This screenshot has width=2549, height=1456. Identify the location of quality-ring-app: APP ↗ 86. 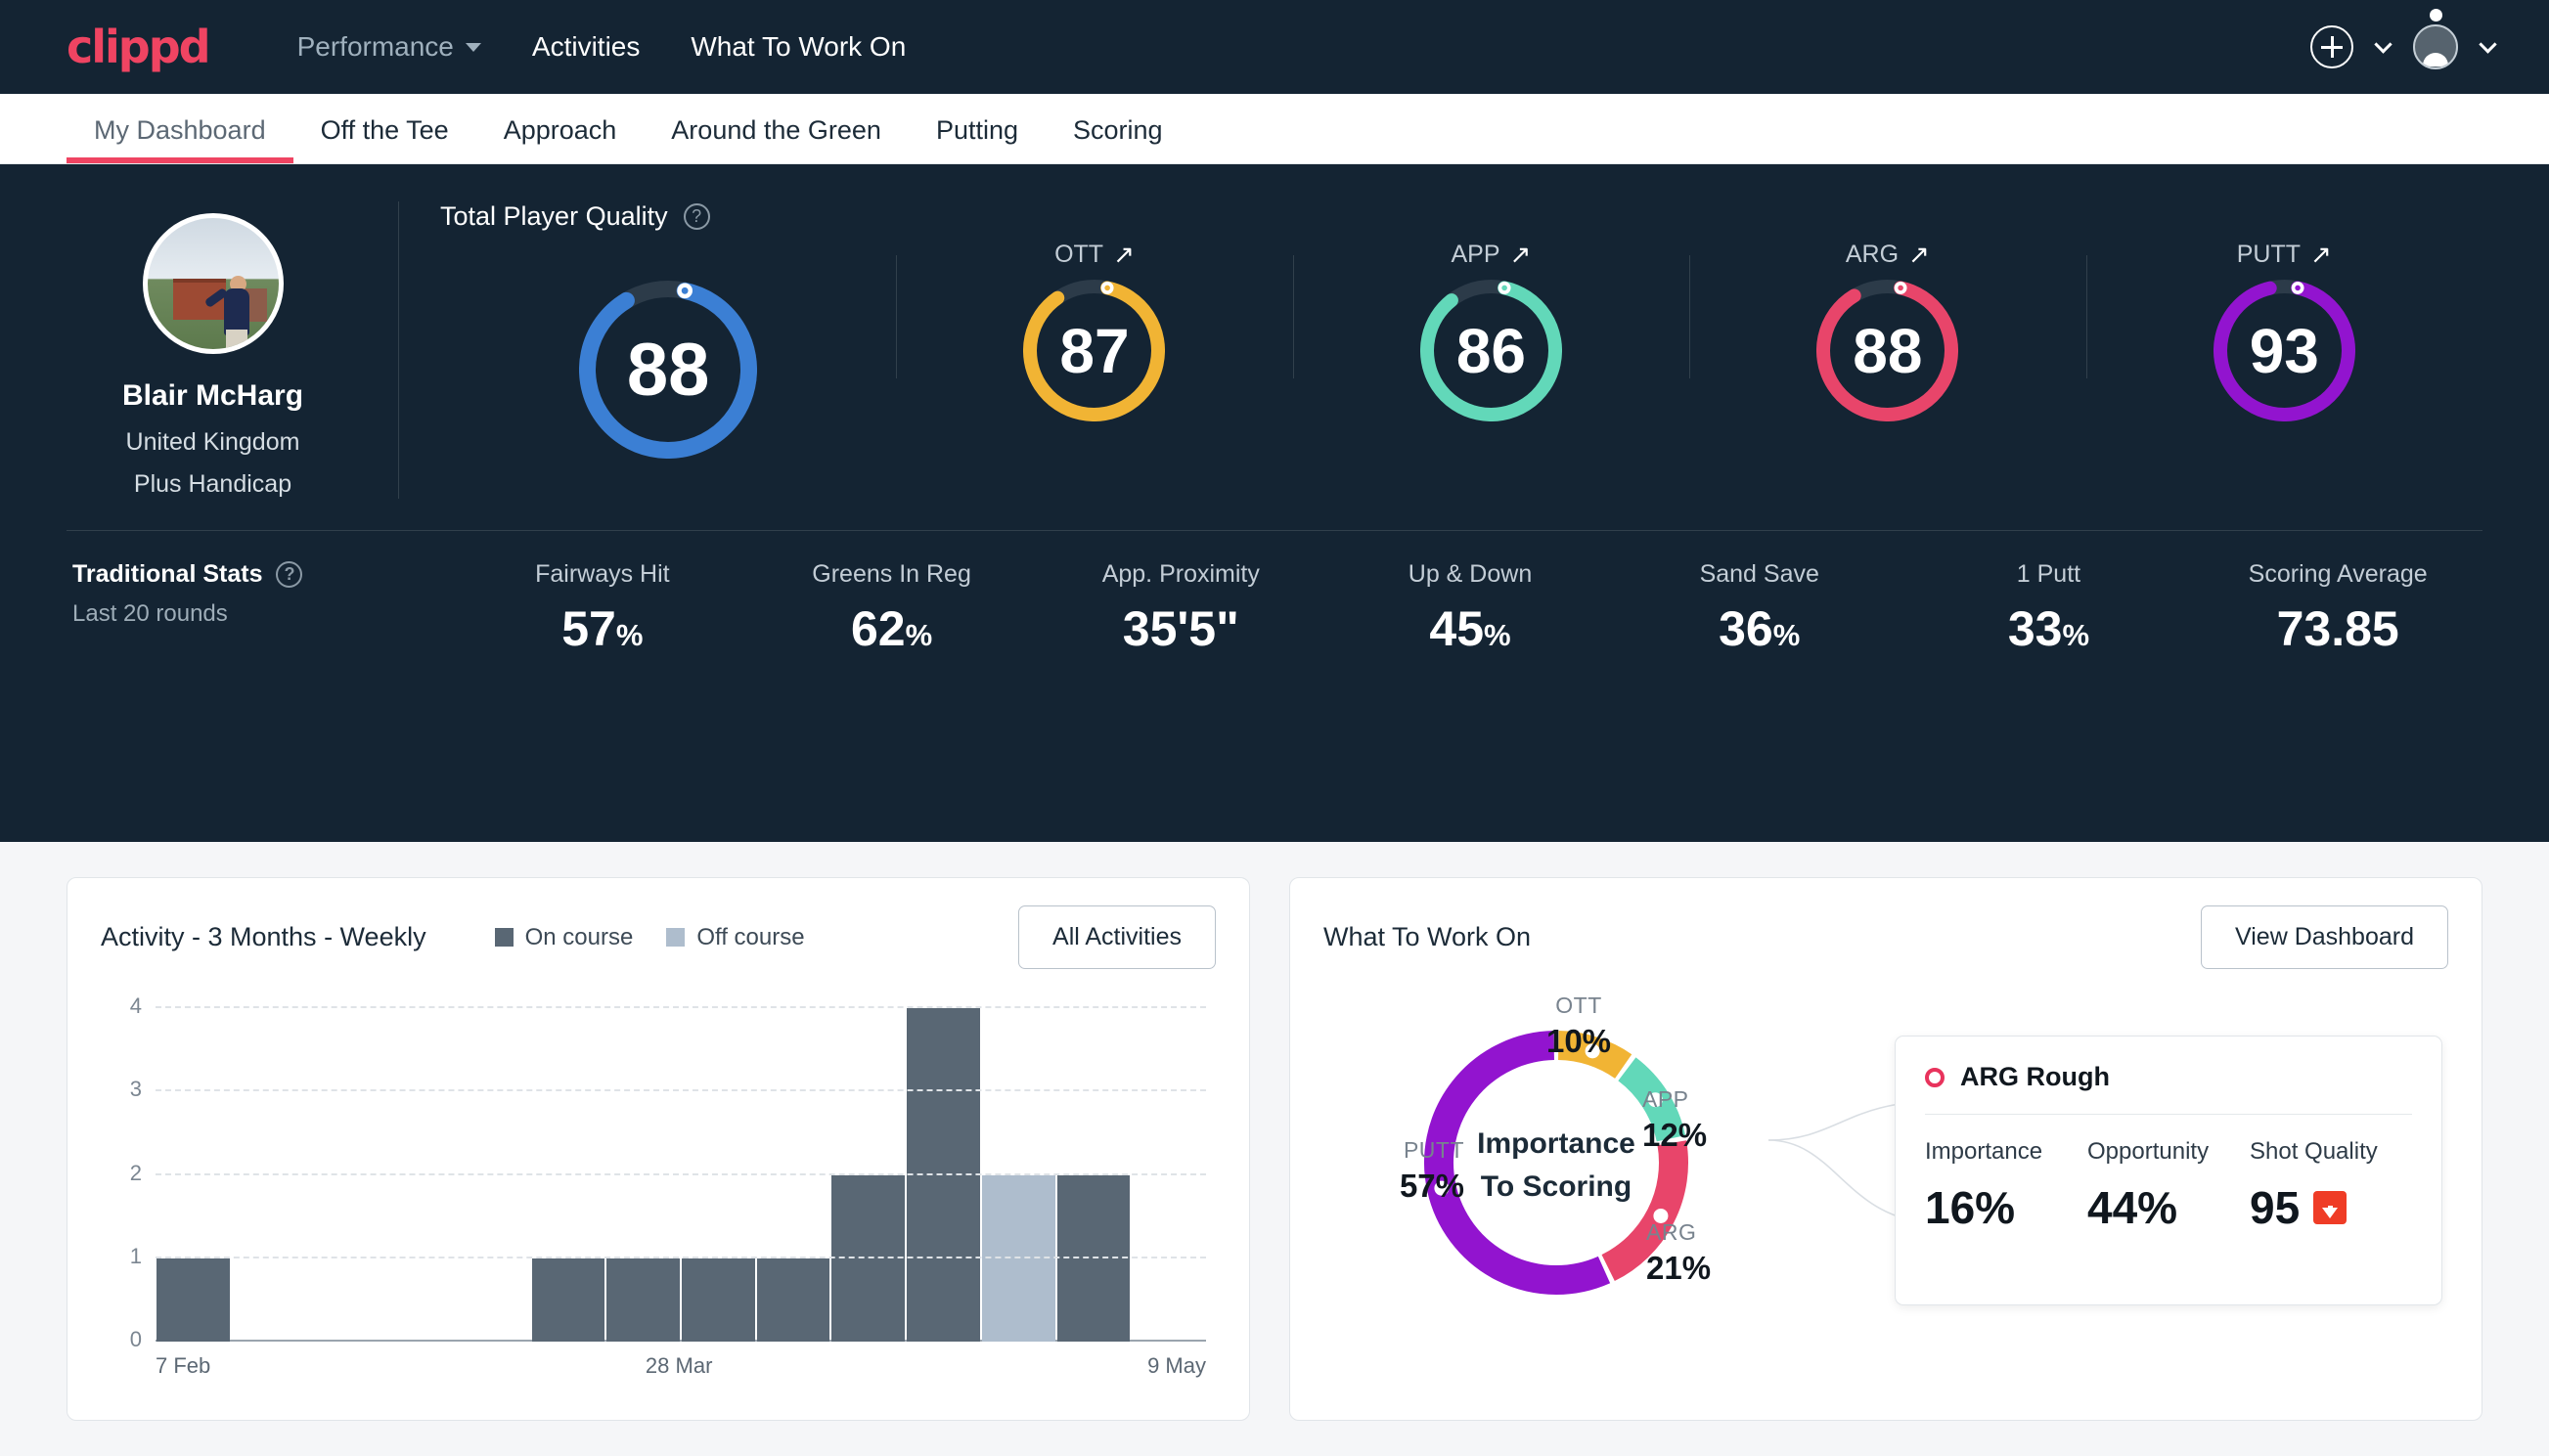
(1491, 330).